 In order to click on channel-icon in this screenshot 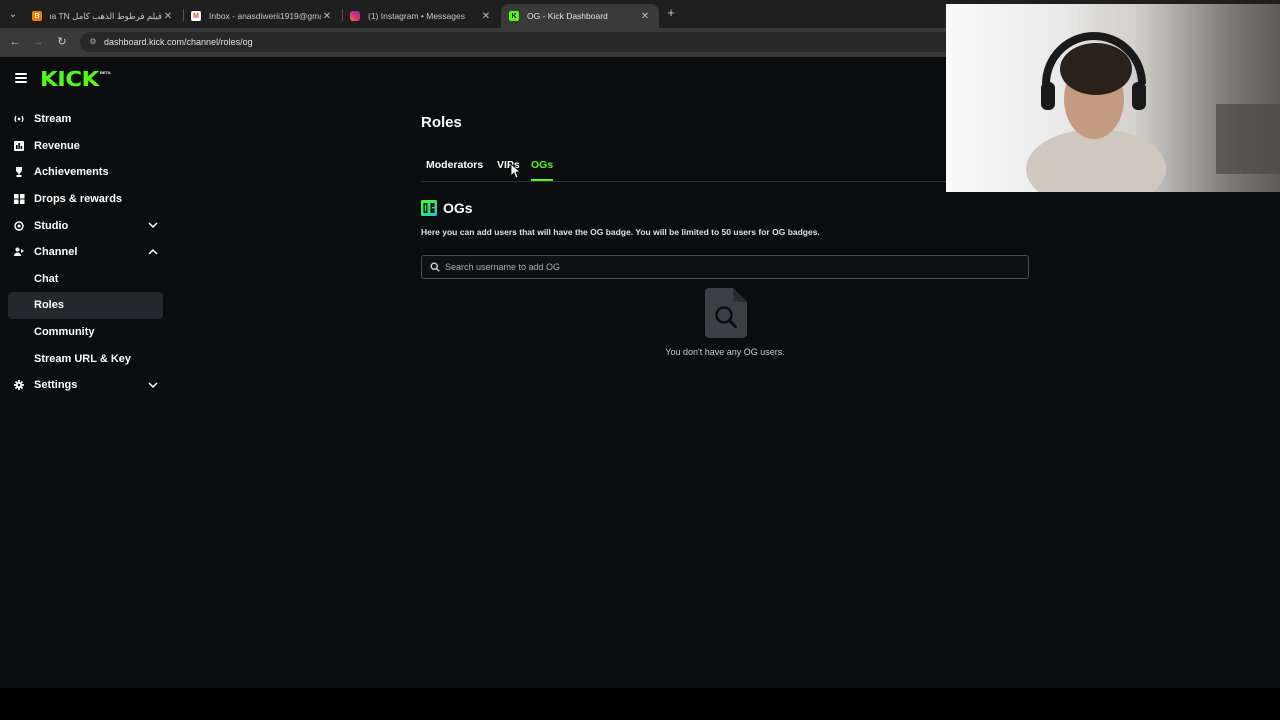, I will do `click(19, 252)`.